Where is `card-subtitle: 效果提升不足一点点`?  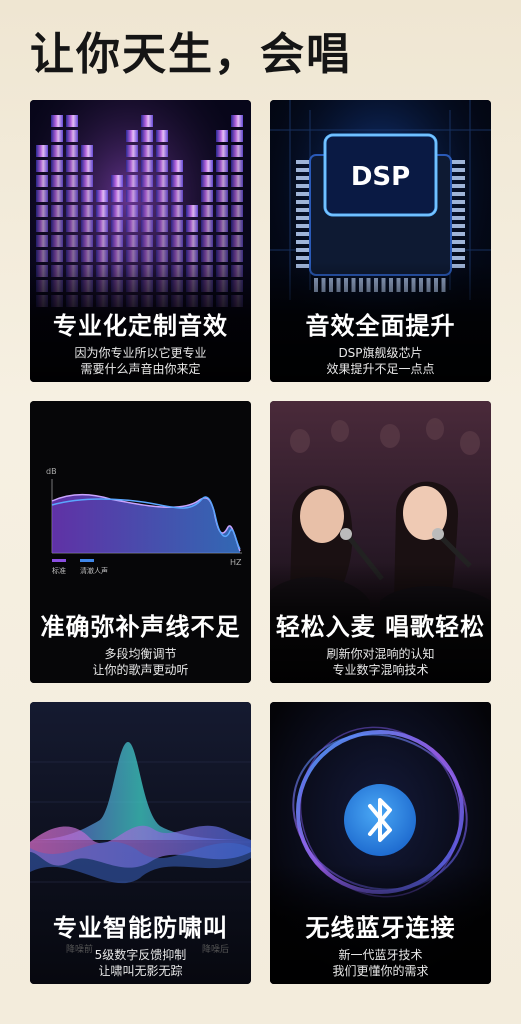 card-subtitle: 效果提升不足一点点 is located at coordinates (380, 369).